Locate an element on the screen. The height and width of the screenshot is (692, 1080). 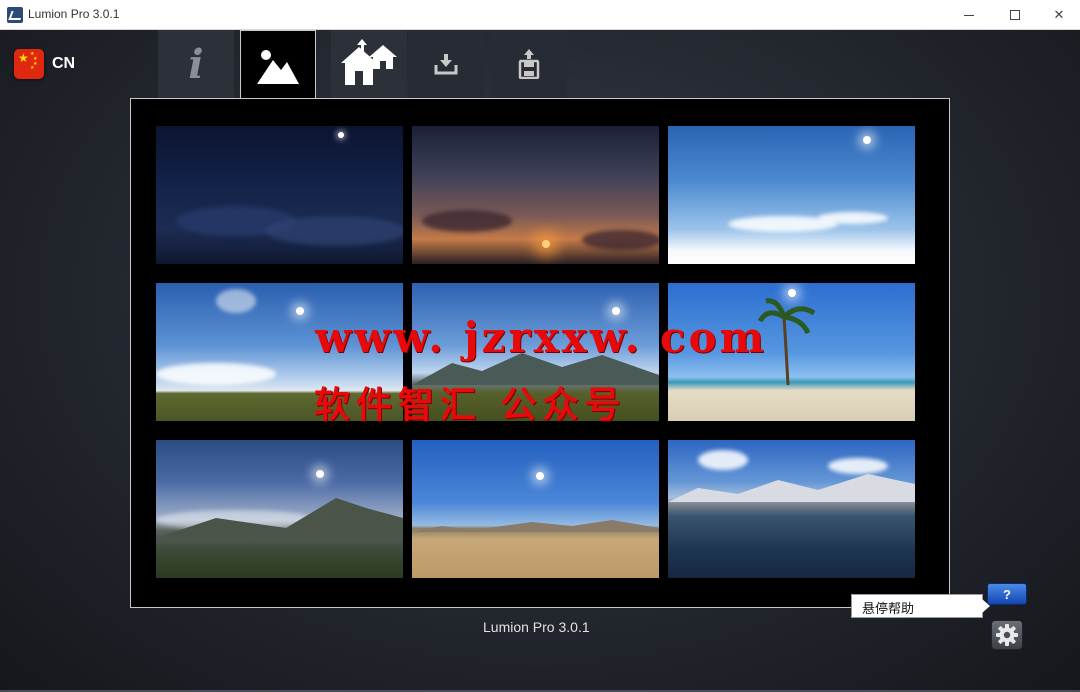
scene-thumbnail-white-plane is located at coordinates (791, 195).